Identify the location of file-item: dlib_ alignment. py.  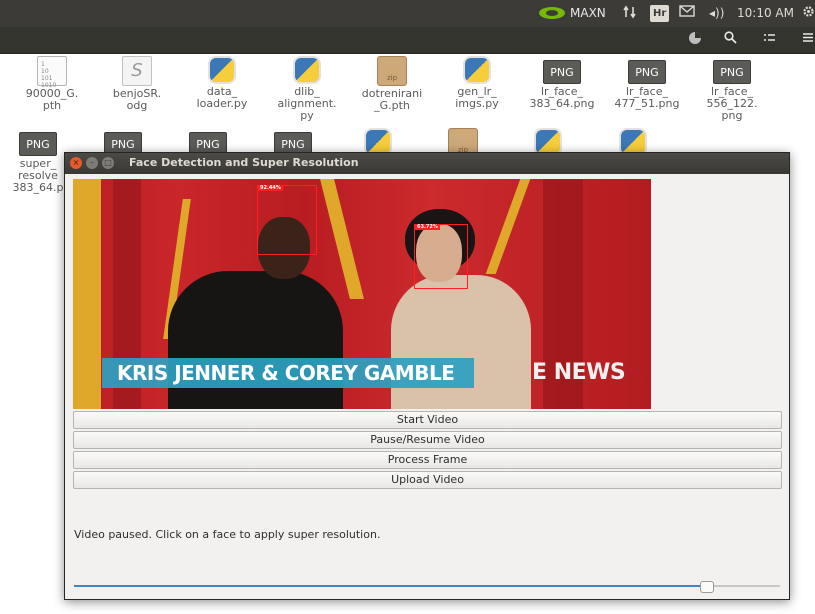
(307, 89).